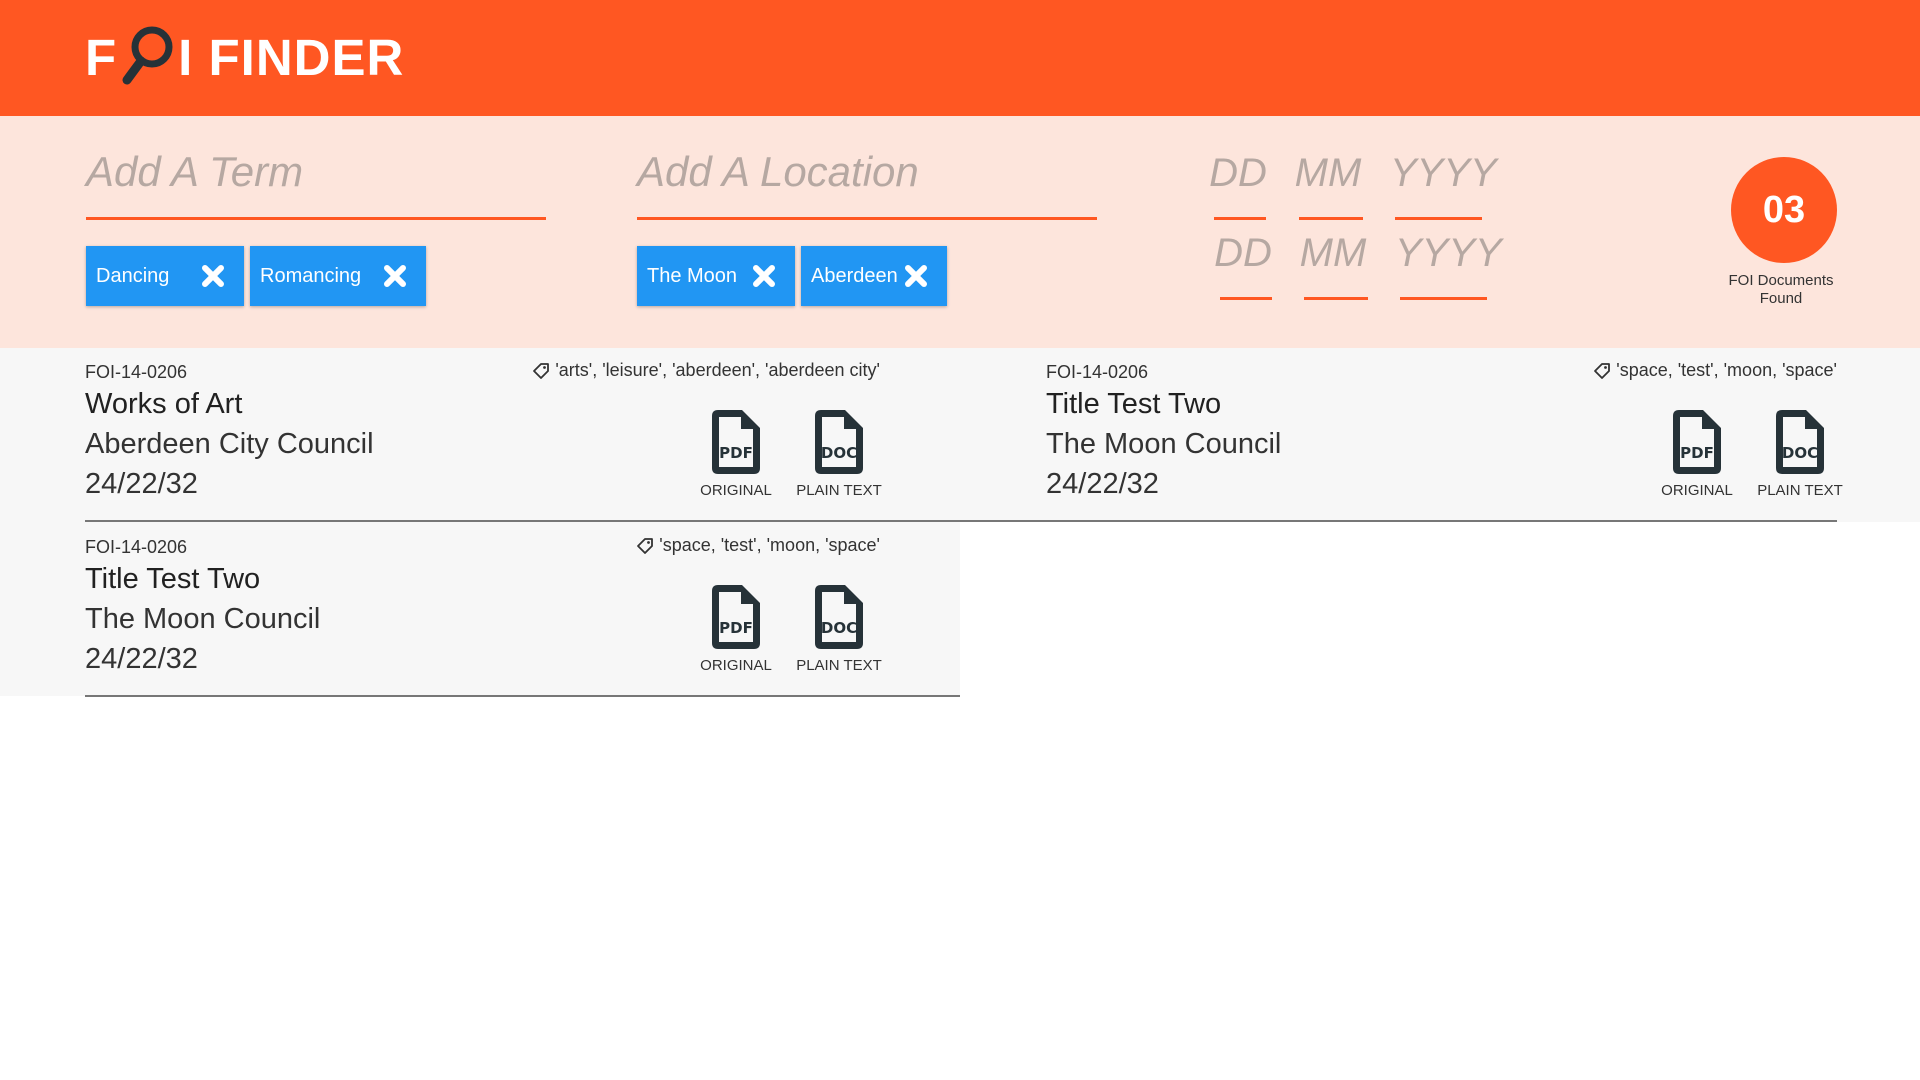 The image size is (1920, 1080). What do you see at coordinates (1240, 218) in the screenshot?
I see `date-from-day-underline` at bounding box center [1240, 218].